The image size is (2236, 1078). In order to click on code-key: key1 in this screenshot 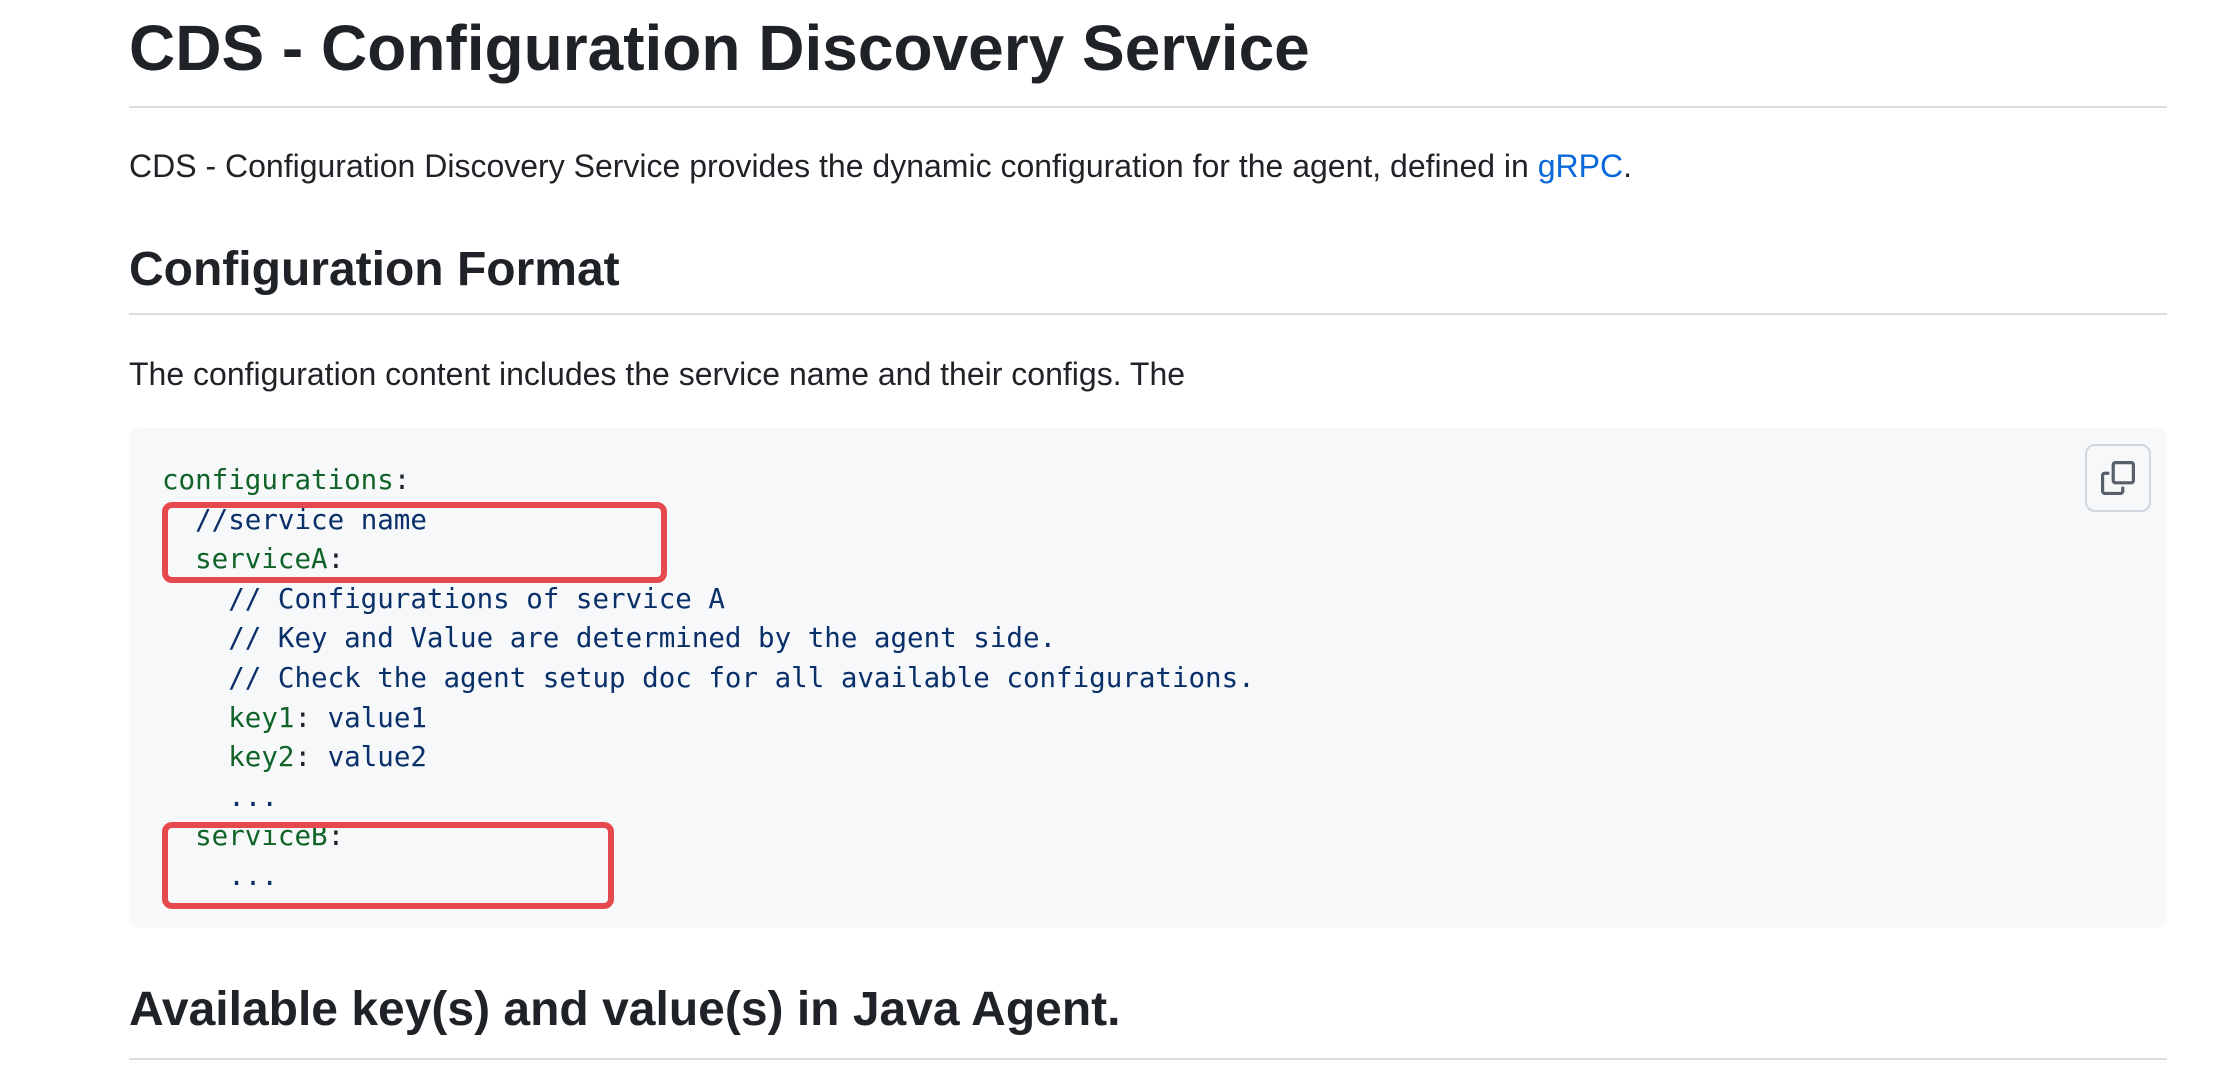, I will do `click(261, 717)`.